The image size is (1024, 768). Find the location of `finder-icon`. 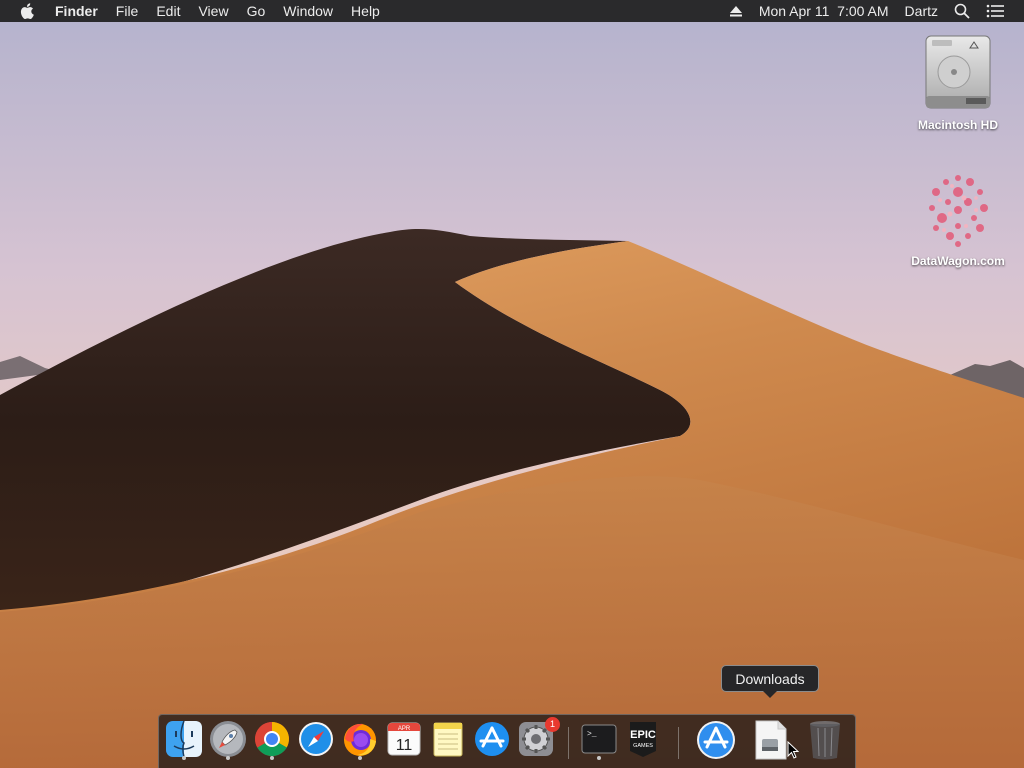

finder-icon is located at coordinates (184, 739).